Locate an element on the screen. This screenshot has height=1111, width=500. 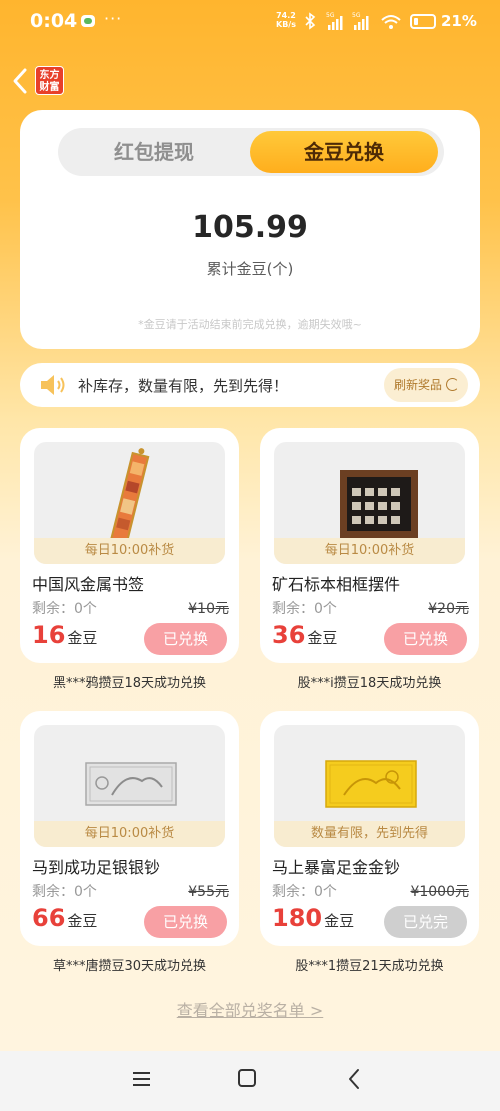
battery-icon is located at coordinates (423, 21).